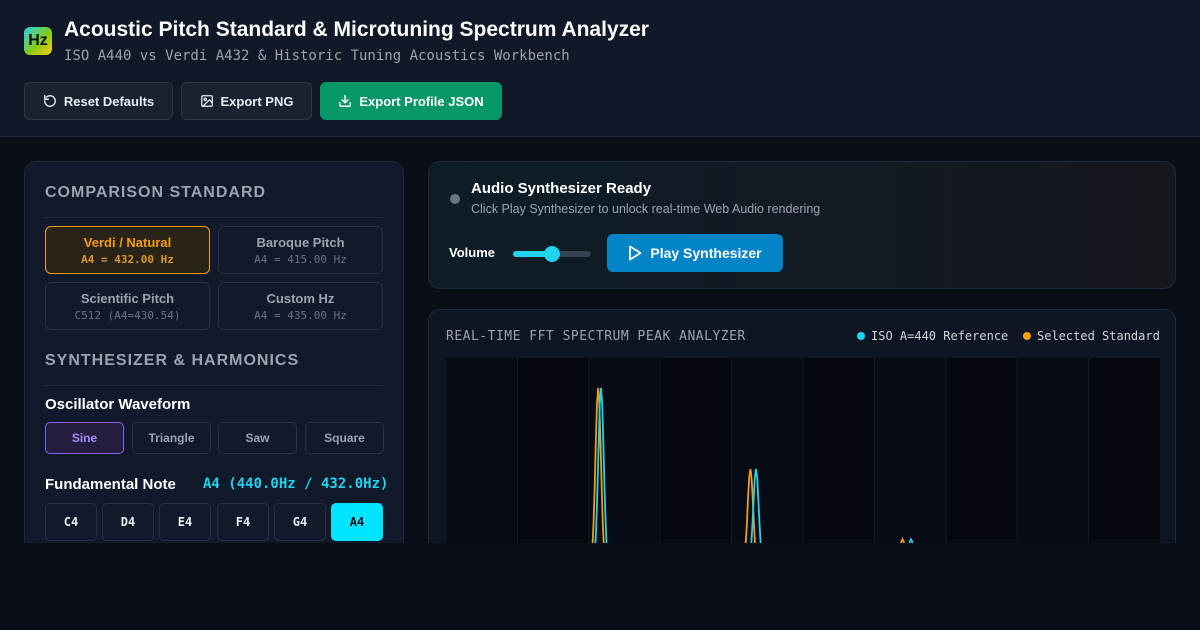 The image size is (1200, 630). Describe the element at coordinates (596, 336) in the screenshot. I see `spectrum-title: REAL-TIME FFT SPECTRUM PEAK ANALYZER` at that location.